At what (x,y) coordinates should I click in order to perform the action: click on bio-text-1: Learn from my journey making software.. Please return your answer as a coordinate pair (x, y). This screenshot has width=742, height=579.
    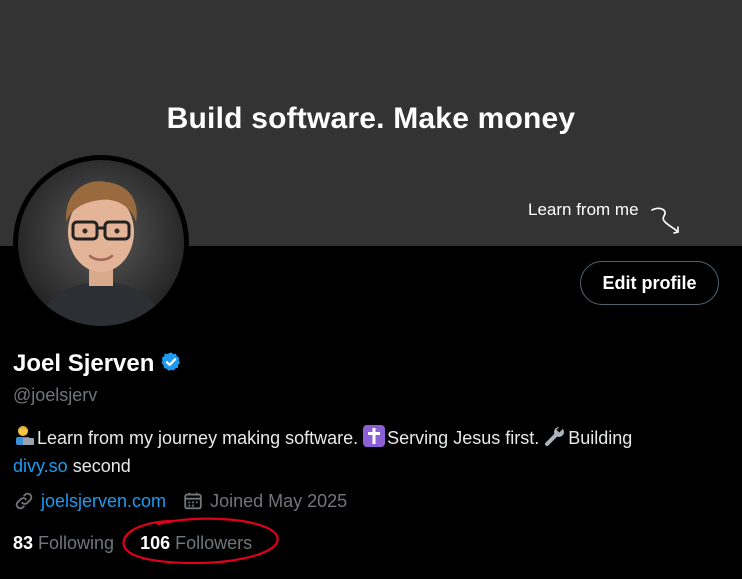
    Looking at the image, I should click on (198, 438).